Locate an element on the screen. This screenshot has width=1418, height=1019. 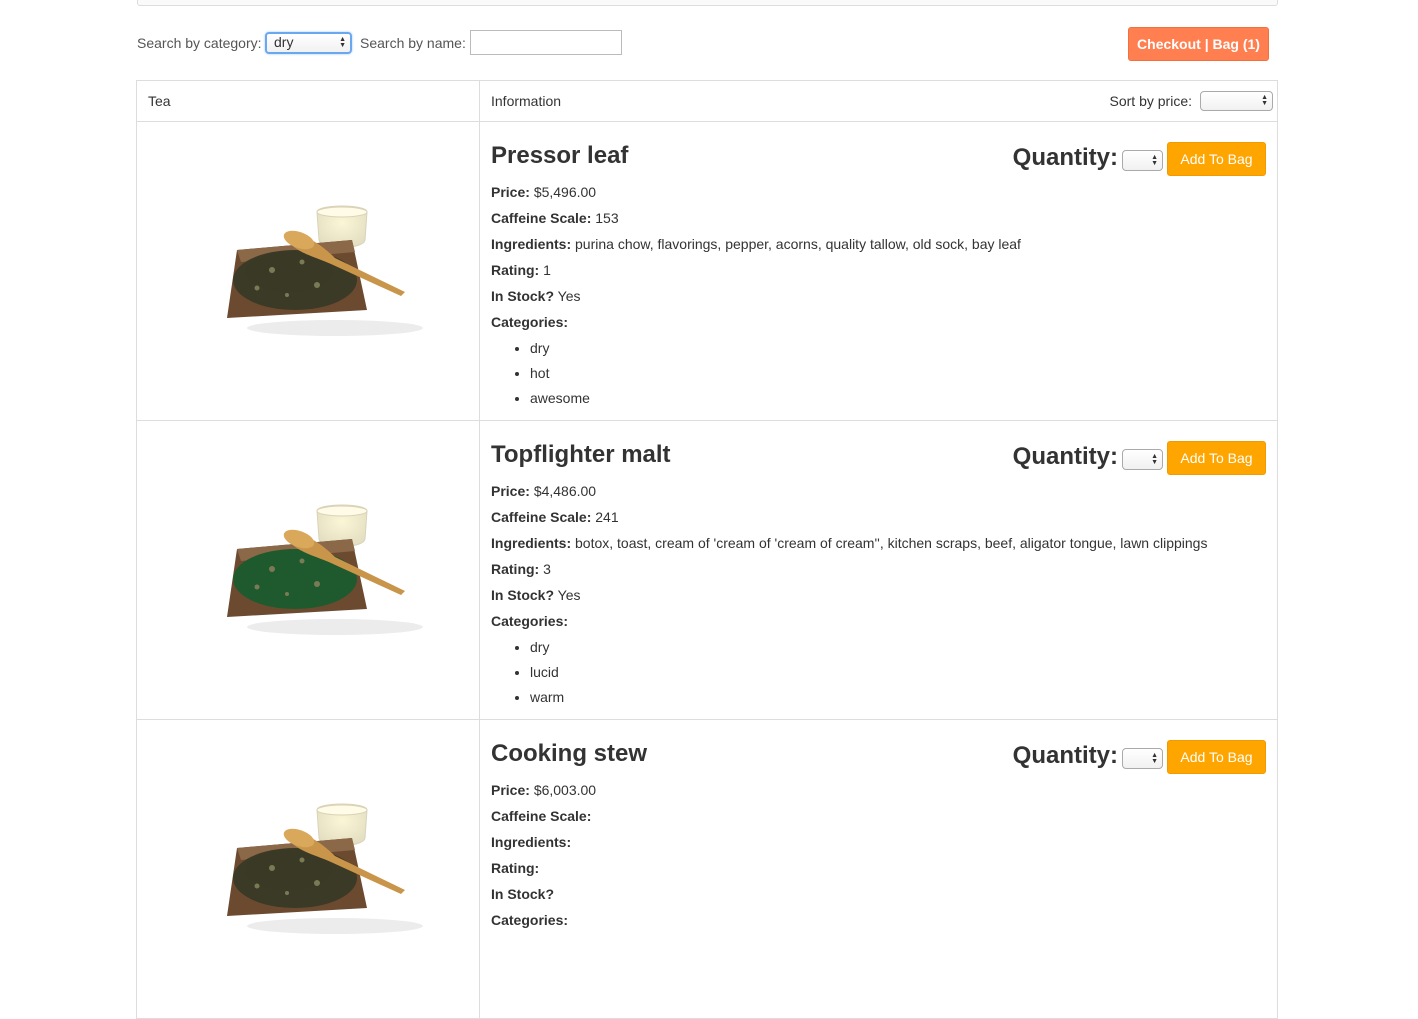
price-value: $4,486.00 is located at coordinates (565, 491).